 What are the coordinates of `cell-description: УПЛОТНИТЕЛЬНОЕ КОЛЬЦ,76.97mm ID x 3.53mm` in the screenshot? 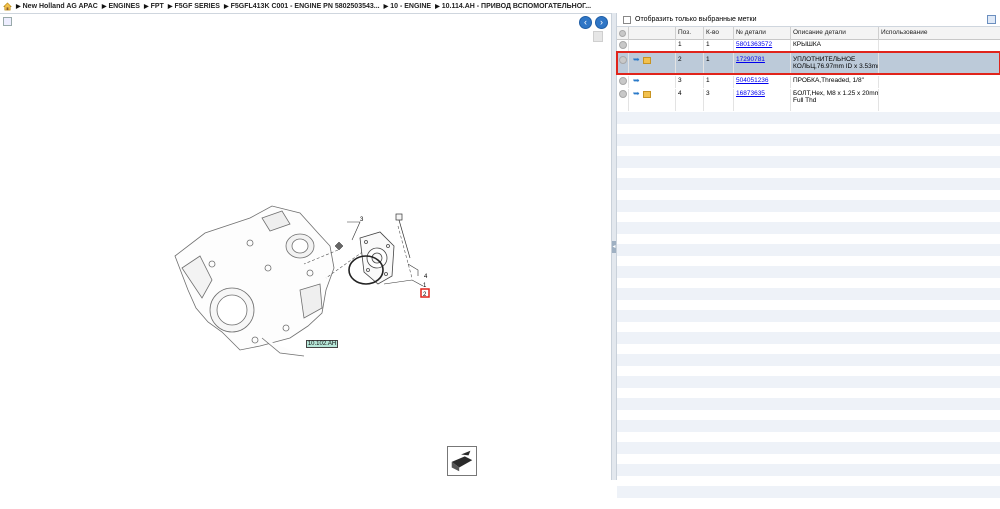 It's located at (835, 63).